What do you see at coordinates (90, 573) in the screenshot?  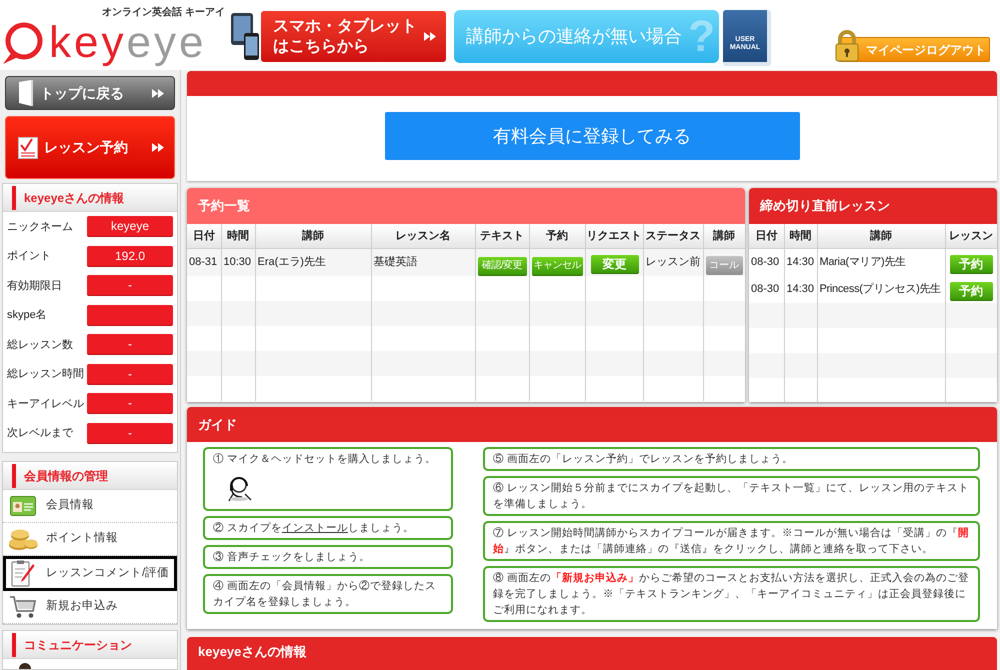 I see `menu-item: レッスンコメント/評価` at bounding box center [90, 573].